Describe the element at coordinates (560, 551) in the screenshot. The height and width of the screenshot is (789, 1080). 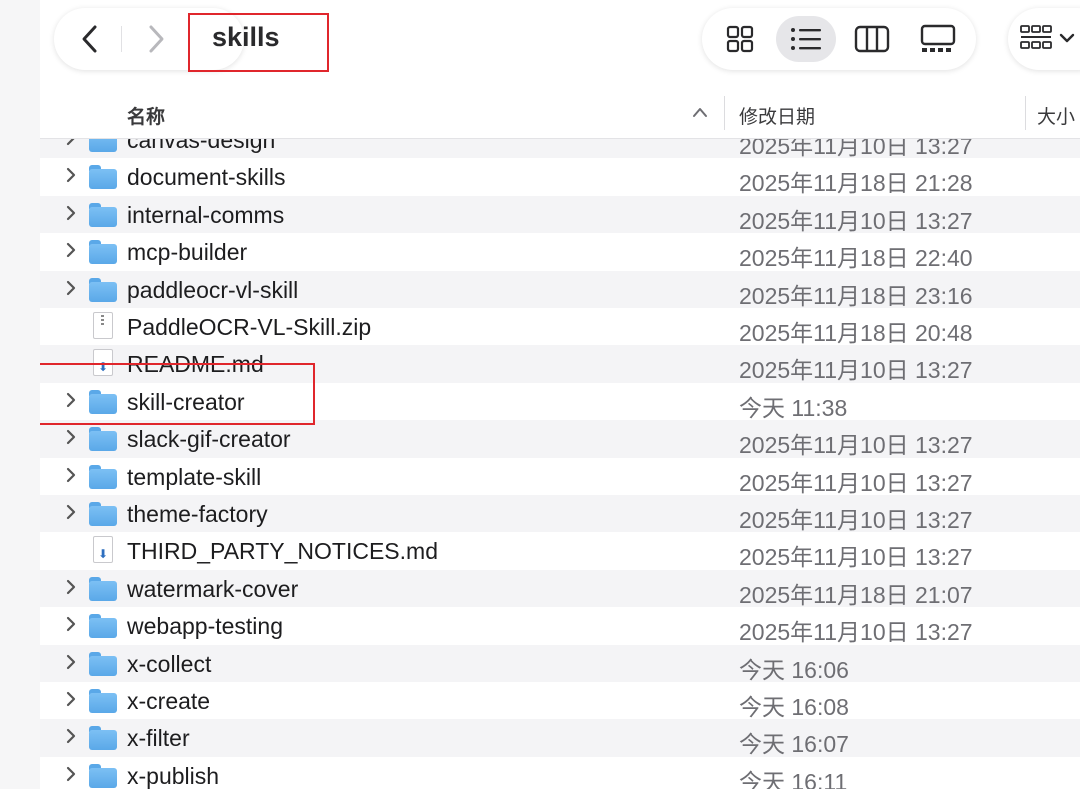
I see `file-row: ⬇ THIRD_PARTY_NOTICES.md 2025年11月10日 13:27` at that location.